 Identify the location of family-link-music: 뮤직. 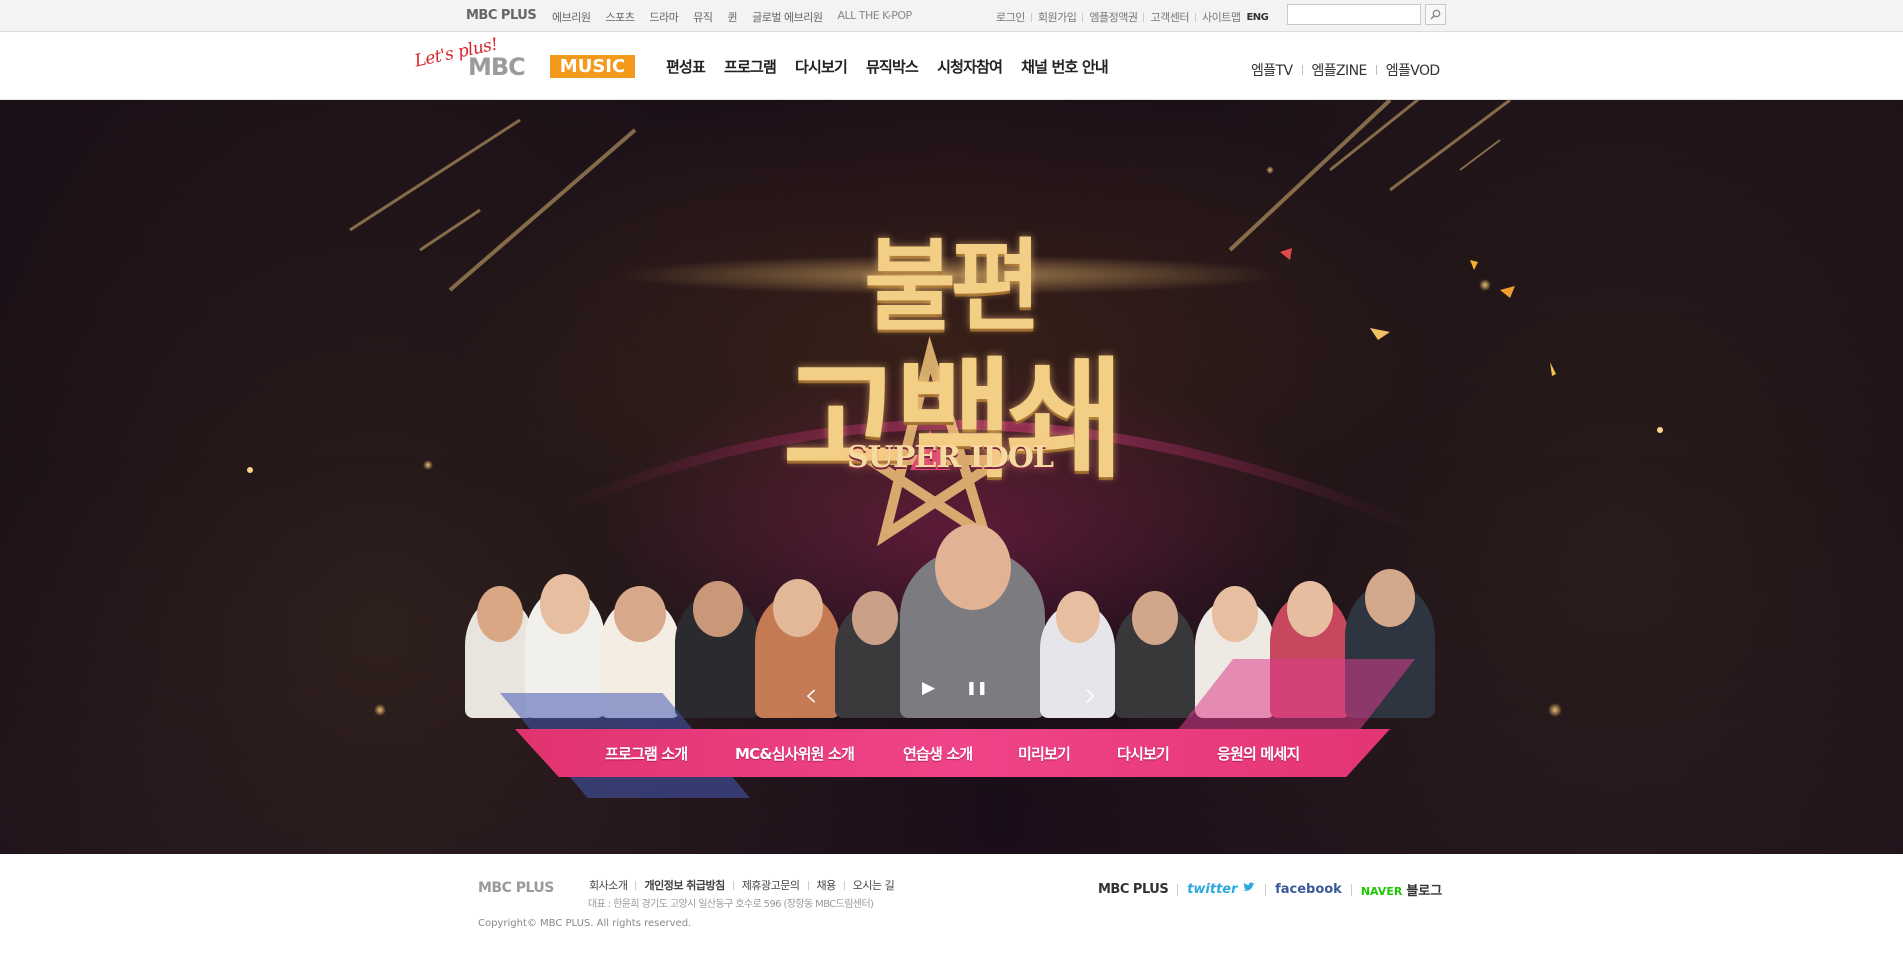
(703, 17).